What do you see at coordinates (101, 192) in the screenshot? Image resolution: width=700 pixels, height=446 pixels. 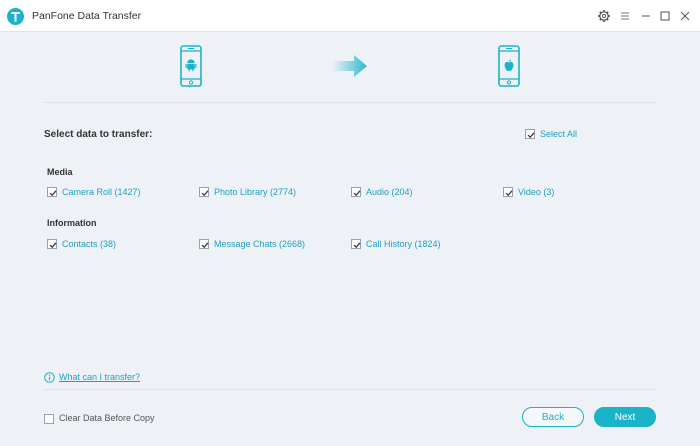 I see `camera-roll-label: Camera Roll (1427)` at bounding box center [101, 192].